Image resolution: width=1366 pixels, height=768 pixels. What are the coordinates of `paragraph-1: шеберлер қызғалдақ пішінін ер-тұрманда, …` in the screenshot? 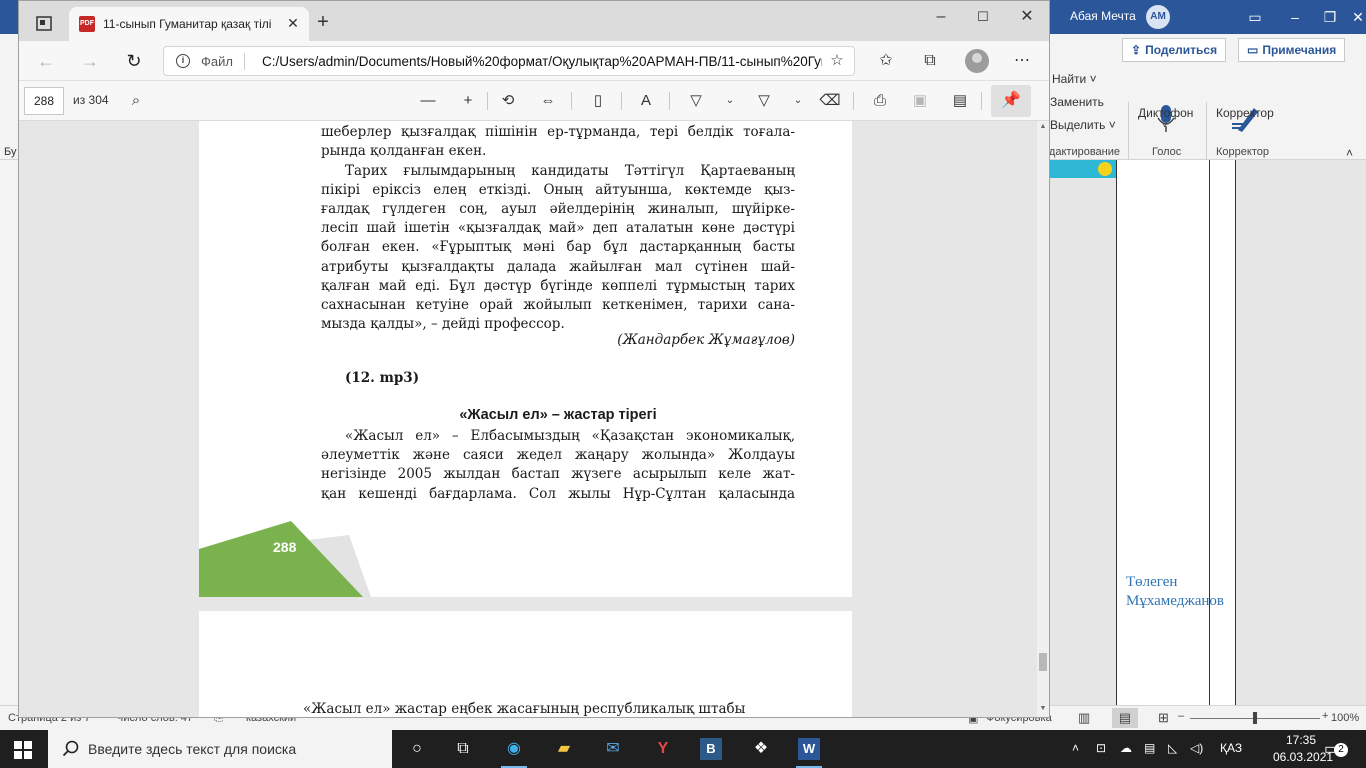 It's located at (558, 142).